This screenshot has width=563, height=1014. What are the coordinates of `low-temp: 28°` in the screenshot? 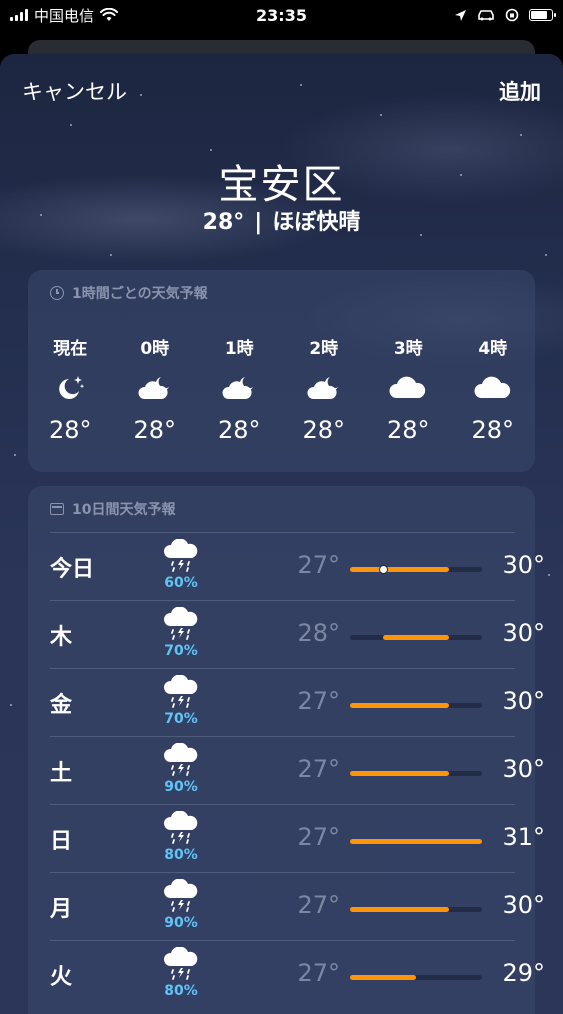 It's located at (318, 633).